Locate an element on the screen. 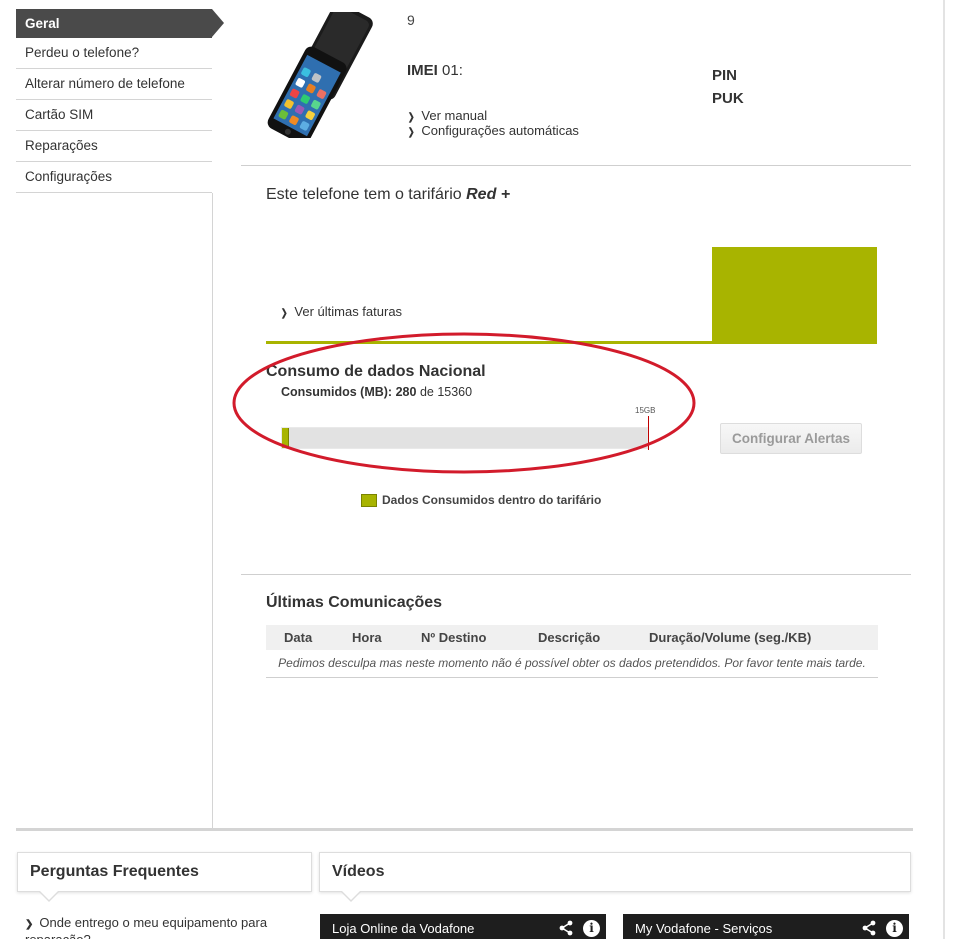  sidebar-item-sim-card: Cartão SIM is located at coordinates (114, 115).